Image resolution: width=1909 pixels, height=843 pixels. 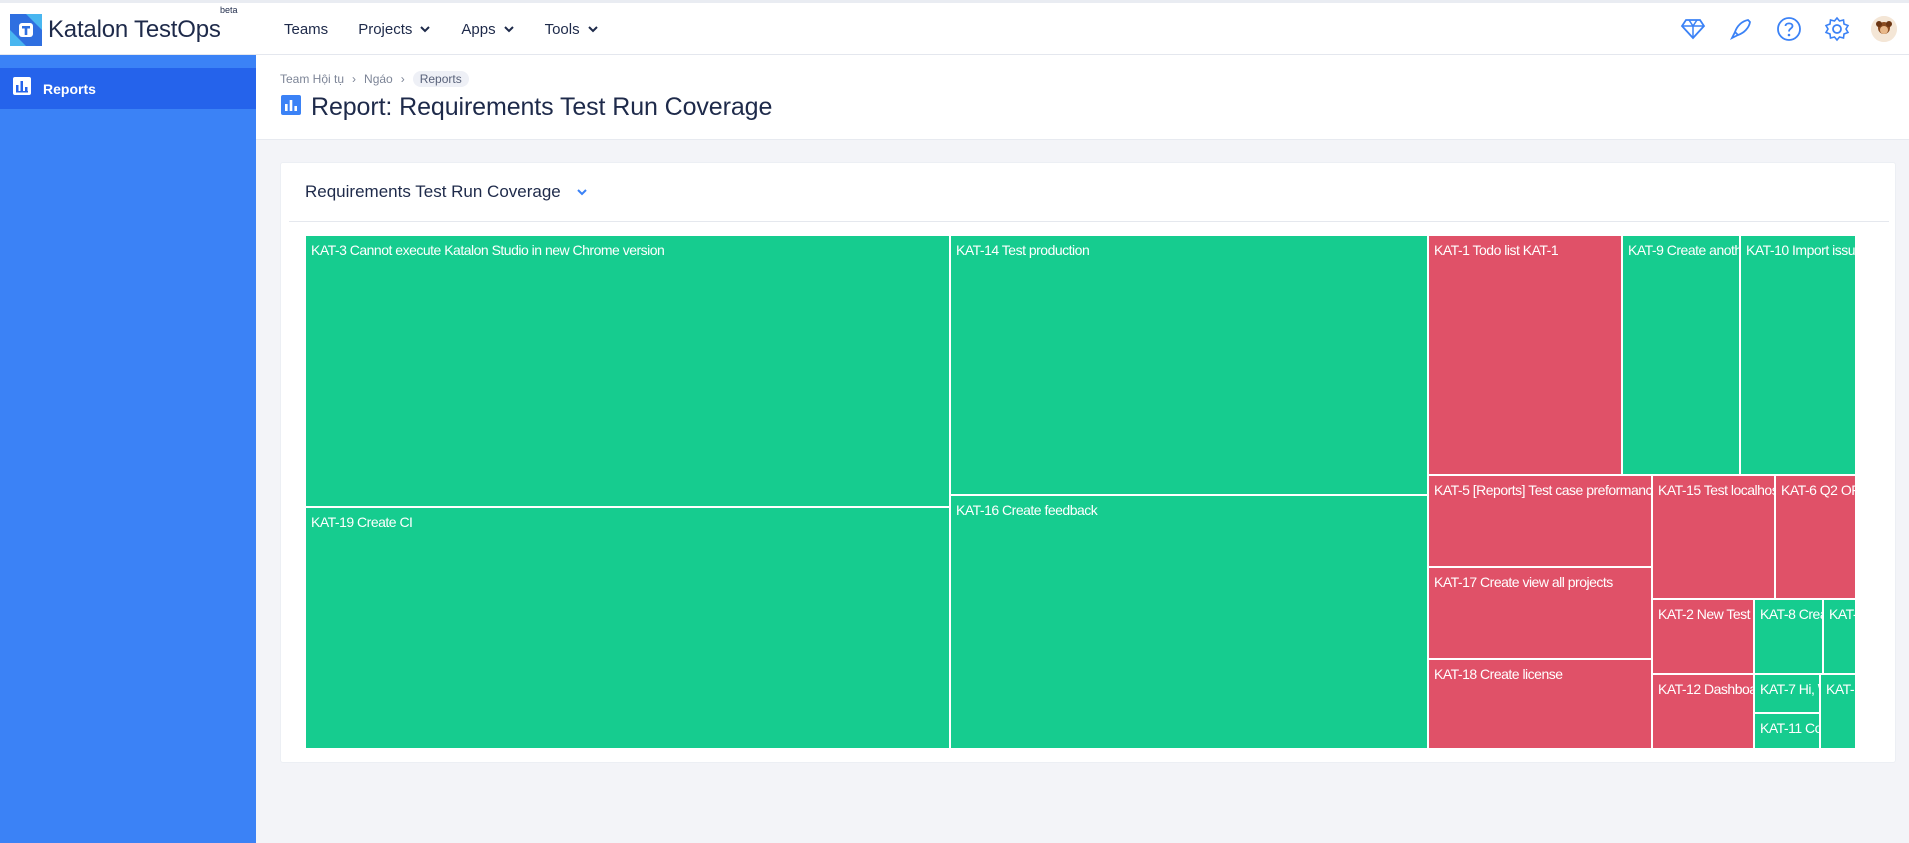 What do you see at coordinates (1523, 582) in the screenshot?
I see `treemap-cell-label: KAT-17 Create view all projects` at bounding box center [1523, 582].